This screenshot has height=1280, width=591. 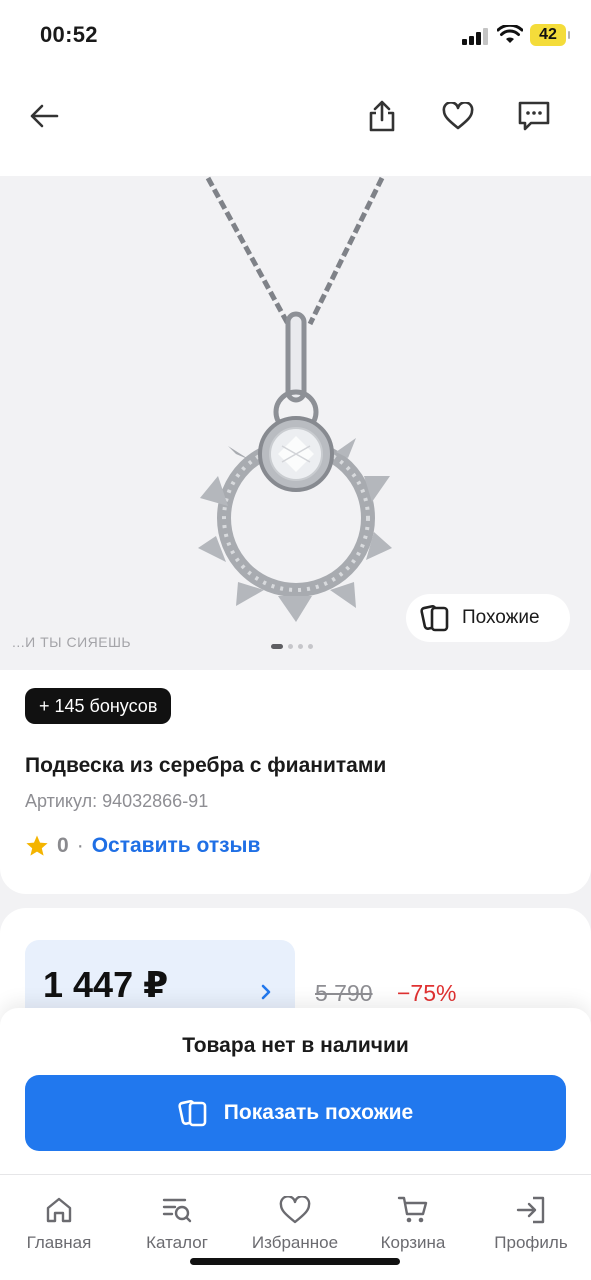 I want to click on out-of-stock-label: Товара нет в наличии, so click(x=295, y=1045).